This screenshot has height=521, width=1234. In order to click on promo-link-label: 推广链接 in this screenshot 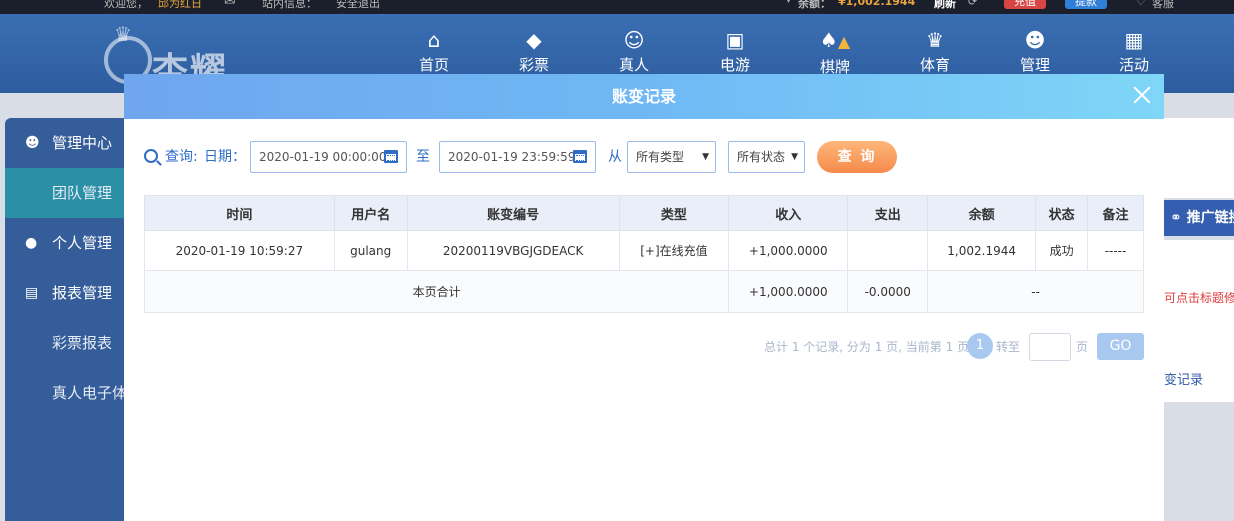, I will do `click(1210, 218)`.